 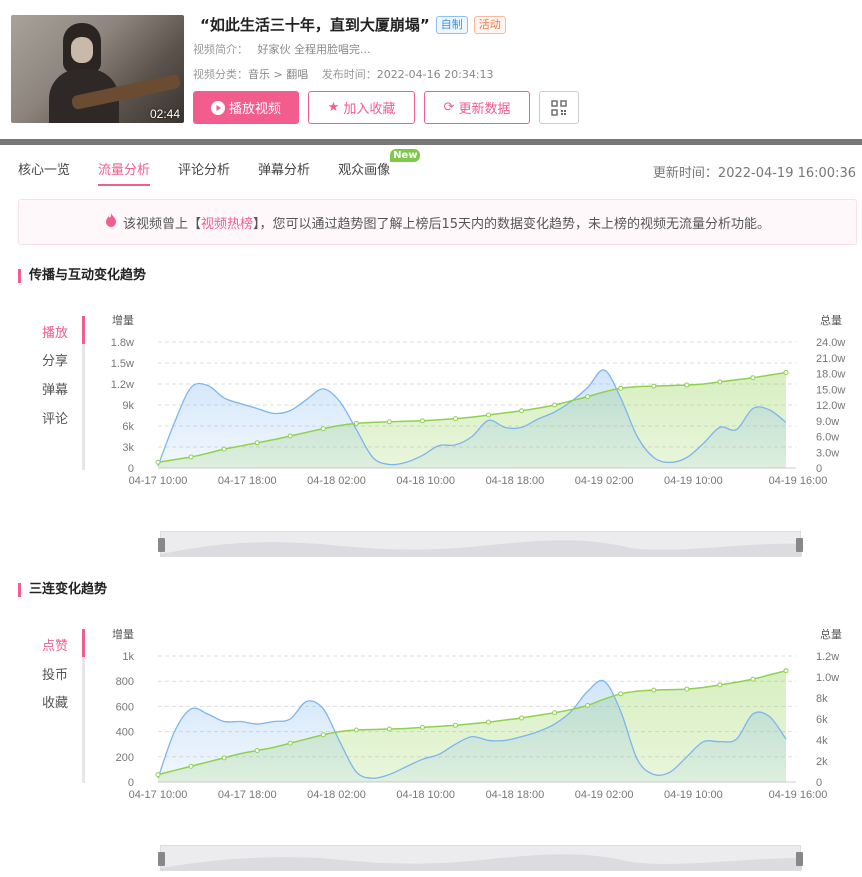 I want to click on right-tick-label: 18.0w, so click(x=830, y=375).